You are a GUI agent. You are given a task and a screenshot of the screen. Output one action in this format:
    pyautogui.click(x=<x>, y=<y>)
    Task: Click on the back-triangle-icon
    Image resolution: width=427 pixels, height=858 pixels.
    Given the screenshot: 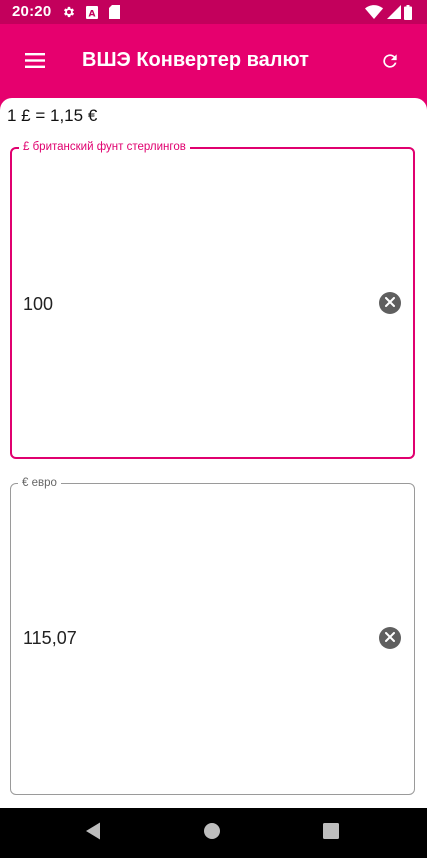 What is the action you would take?
    pyautogui.click(x=93, y=833)
    